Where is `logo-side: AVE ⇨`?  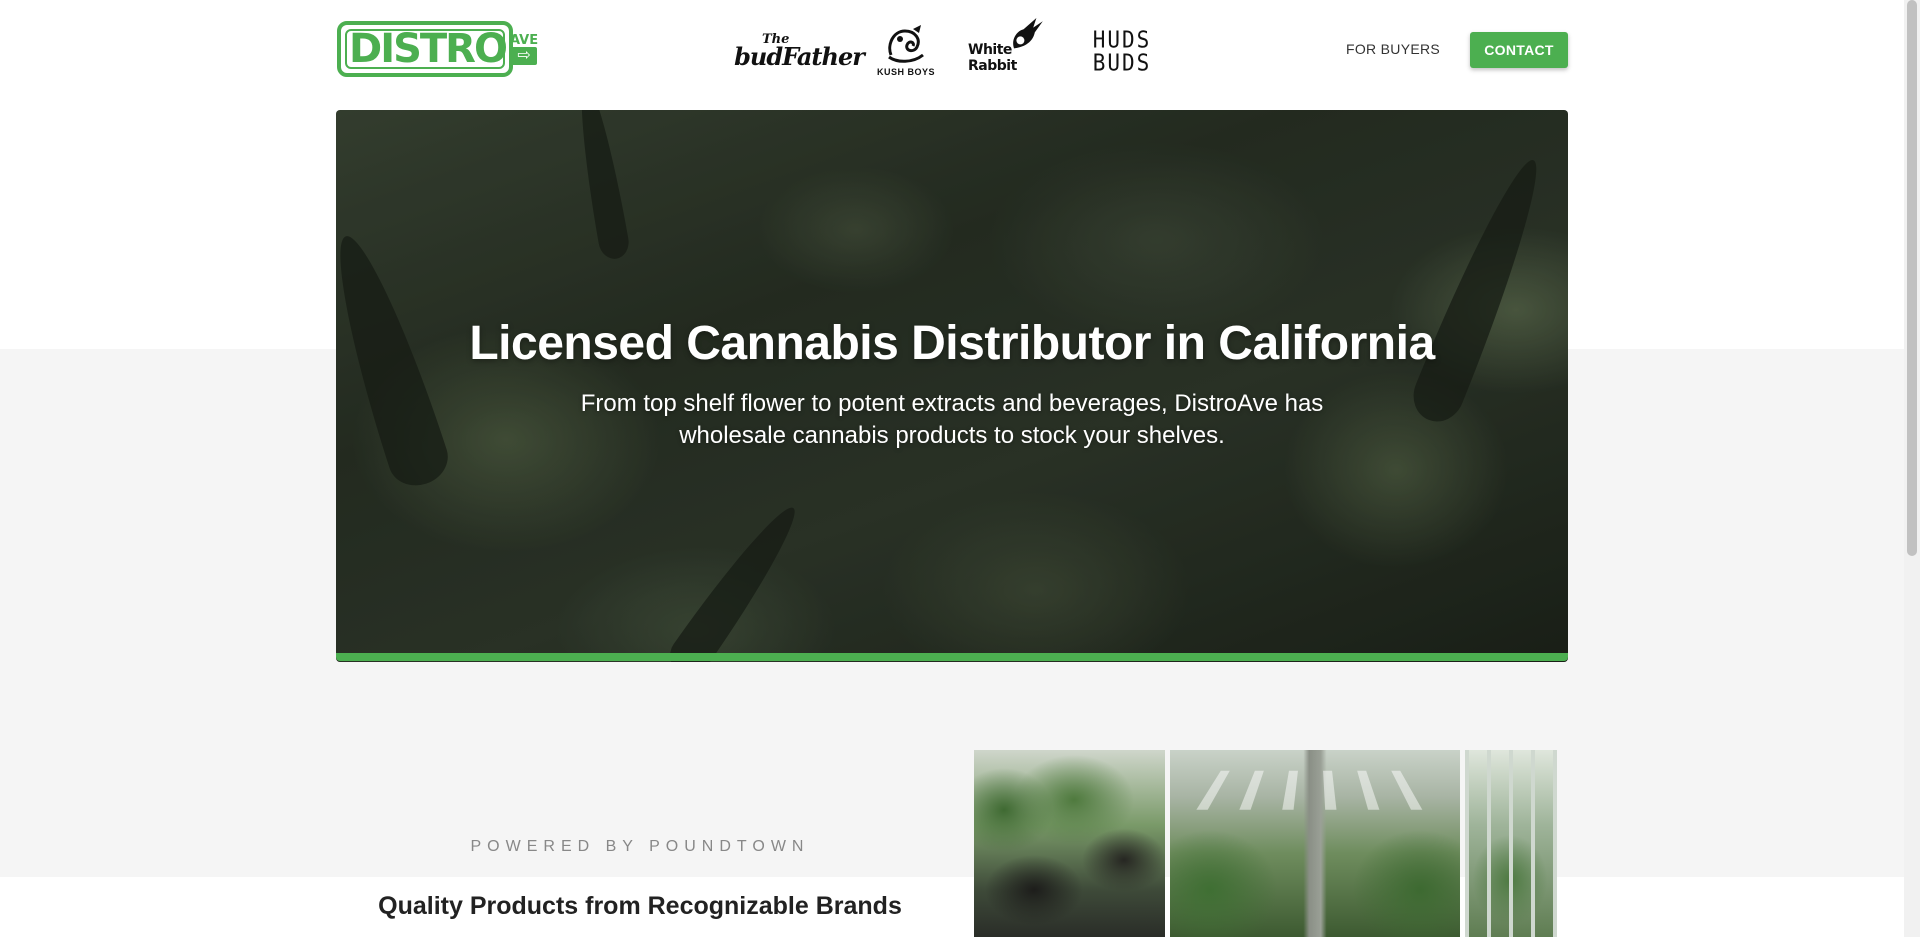
logo-side: AVE ⇨ is located at coordinates (524, 49).